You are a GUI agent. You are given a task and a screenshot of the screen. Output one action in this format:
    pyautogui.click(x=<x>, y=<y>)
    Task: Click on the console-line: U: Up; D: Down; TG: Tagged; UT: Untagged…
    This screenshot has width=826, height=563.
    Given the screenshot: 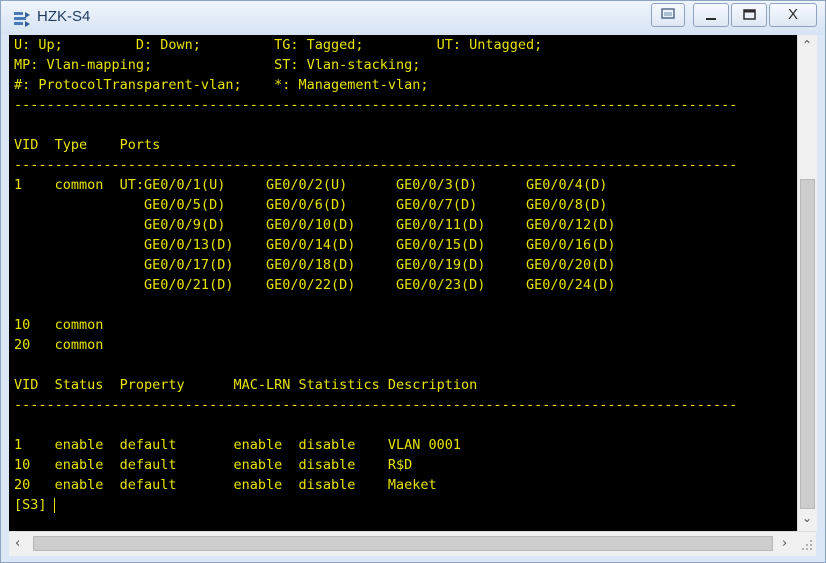 What is the action you would take?
    pyautogui.click(x=278, y=45)
    